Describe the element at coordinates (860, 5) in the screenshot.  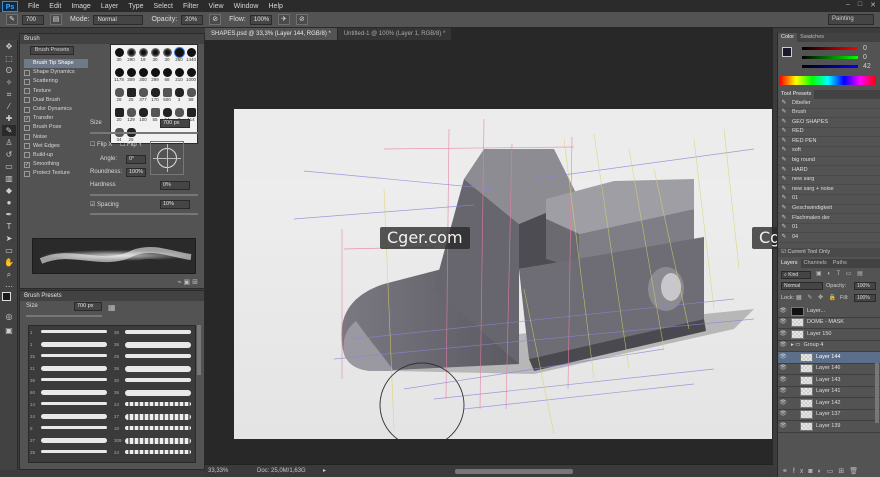
I see `maximize-button: □` at that location.